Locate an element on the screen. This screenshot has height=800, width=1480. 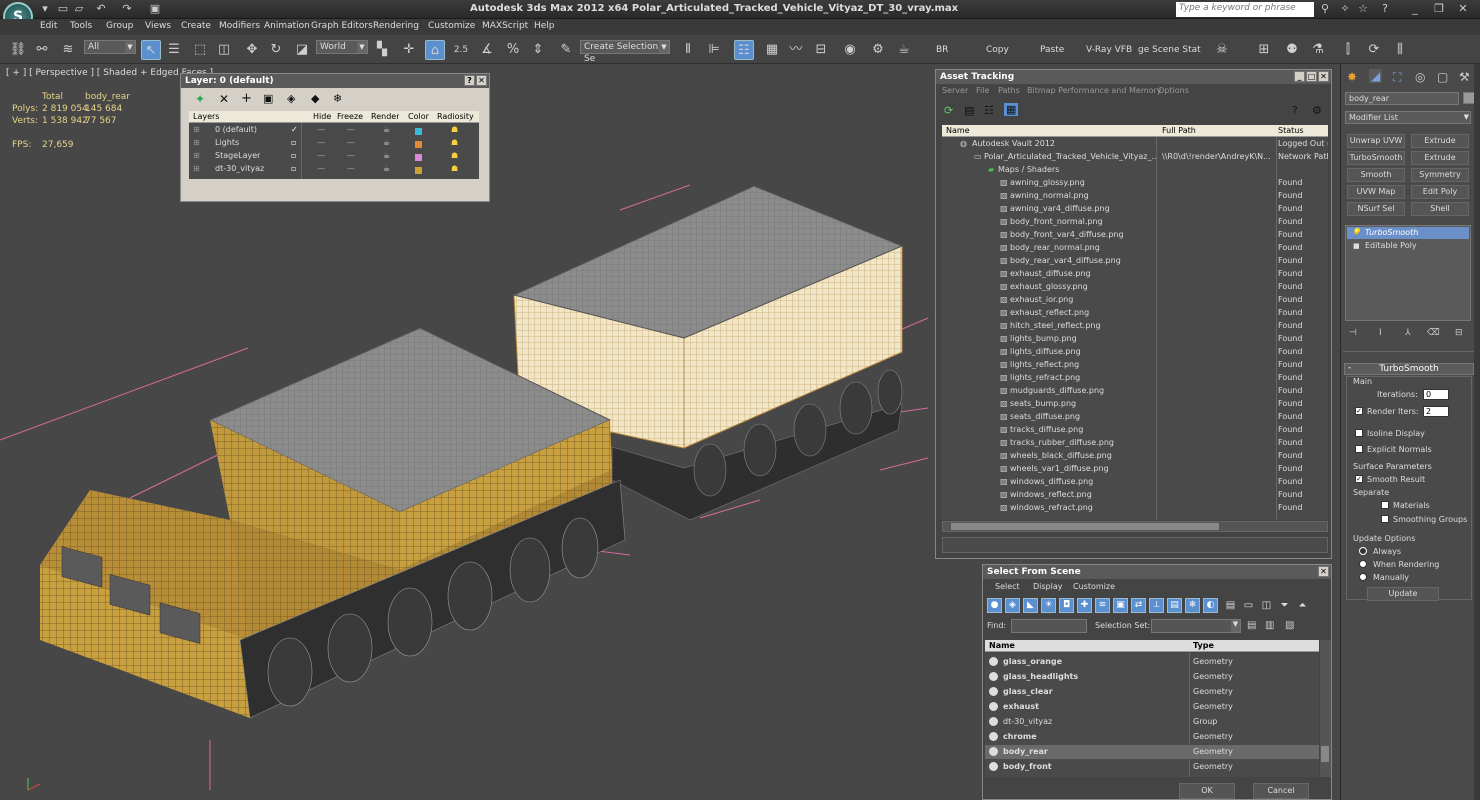
align-tool-icon: ⊞ is located at coordinates (1264, 50).